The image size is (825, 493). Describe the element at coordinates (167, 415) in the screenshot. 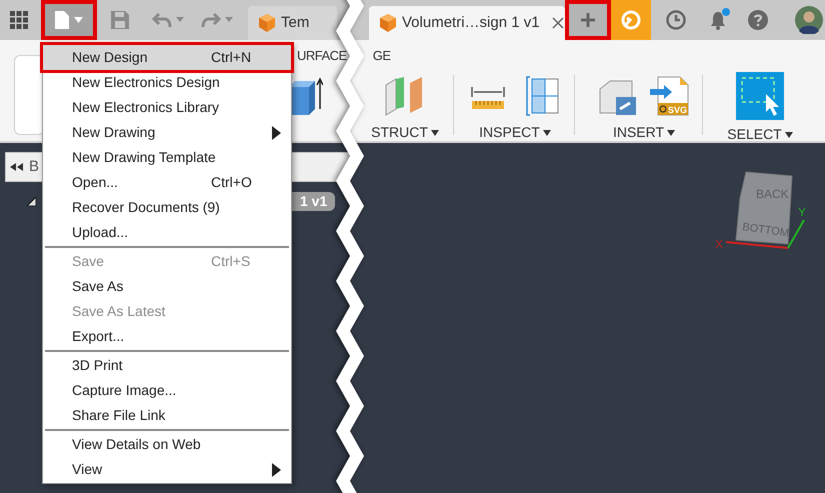

I see `menu-item: Share File Link` at that location.